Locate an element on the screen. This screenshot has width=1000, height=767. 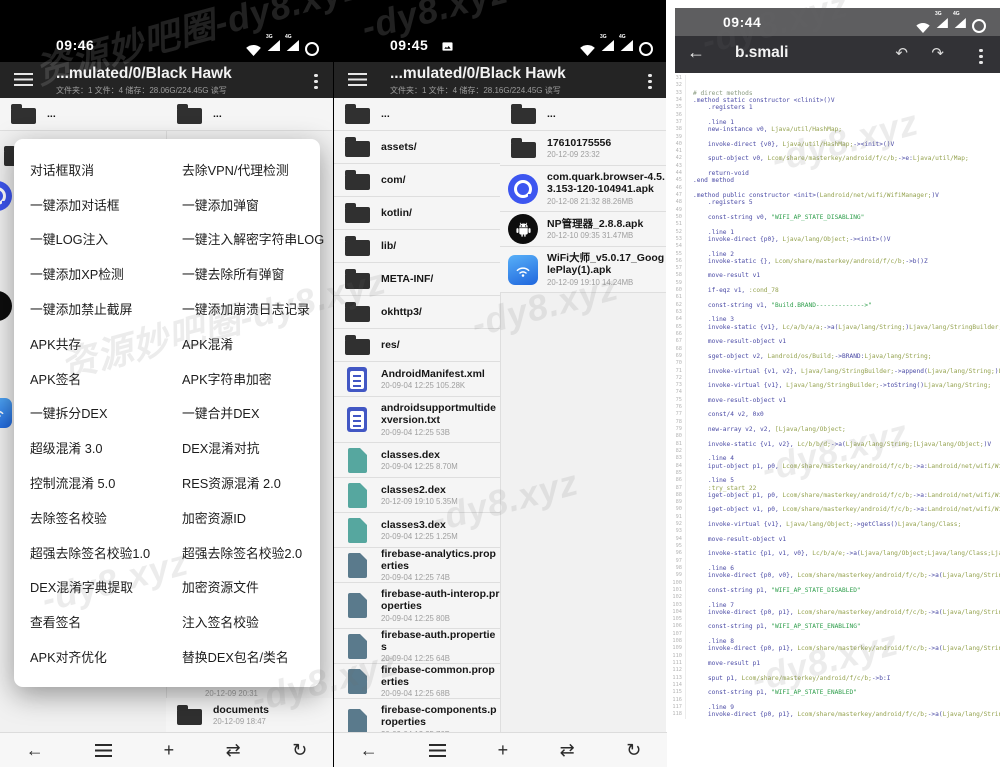
menu-item: RES资源混淆 2.0 is located at coordinates (253, 482).